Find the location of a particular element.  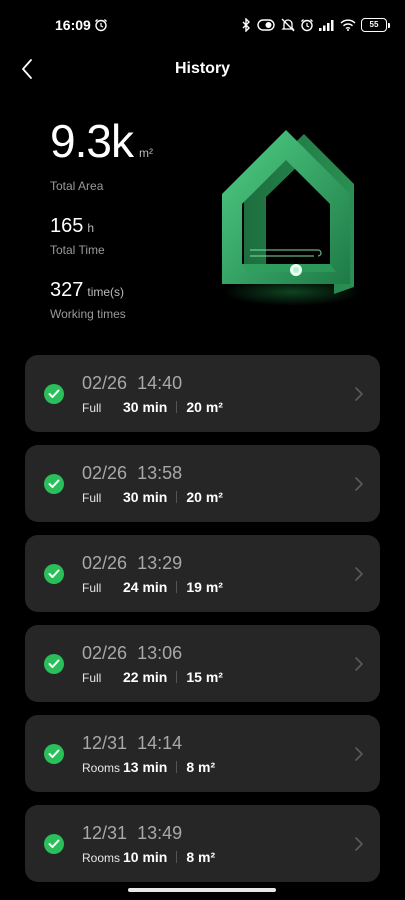

header: History is located at coordinates (202, 70).